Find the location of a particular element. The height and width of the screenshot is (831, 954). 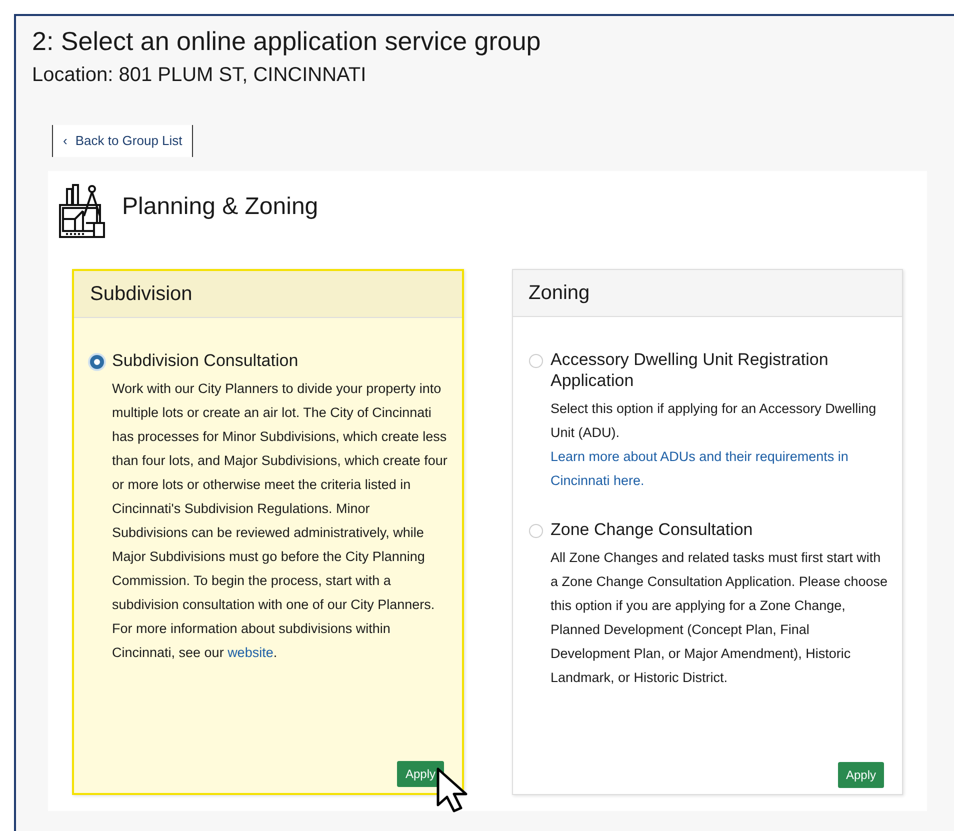

option-description: All Zone Changes and related tasks must first start with a Zone Change Consultation Application. Please choose this option if you are applying for a Zone Change, Planned Development (Concept Plan, Final Development Plan, or Major Amendment), Historic Landmark, or Historic District. is located at coordinates (719, 618).